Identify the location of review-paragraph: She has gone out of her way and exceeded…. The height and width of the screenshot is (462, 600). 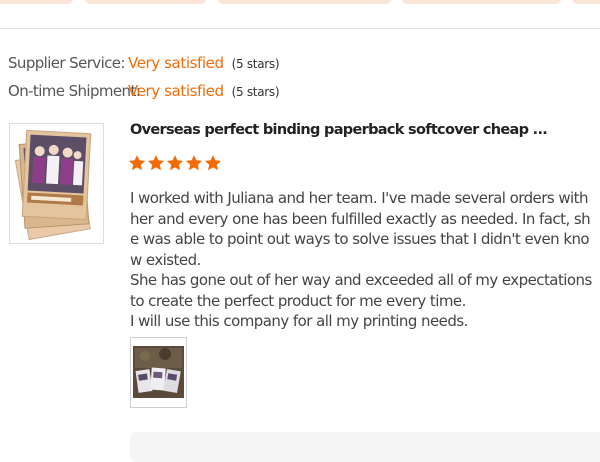
(361, 290).